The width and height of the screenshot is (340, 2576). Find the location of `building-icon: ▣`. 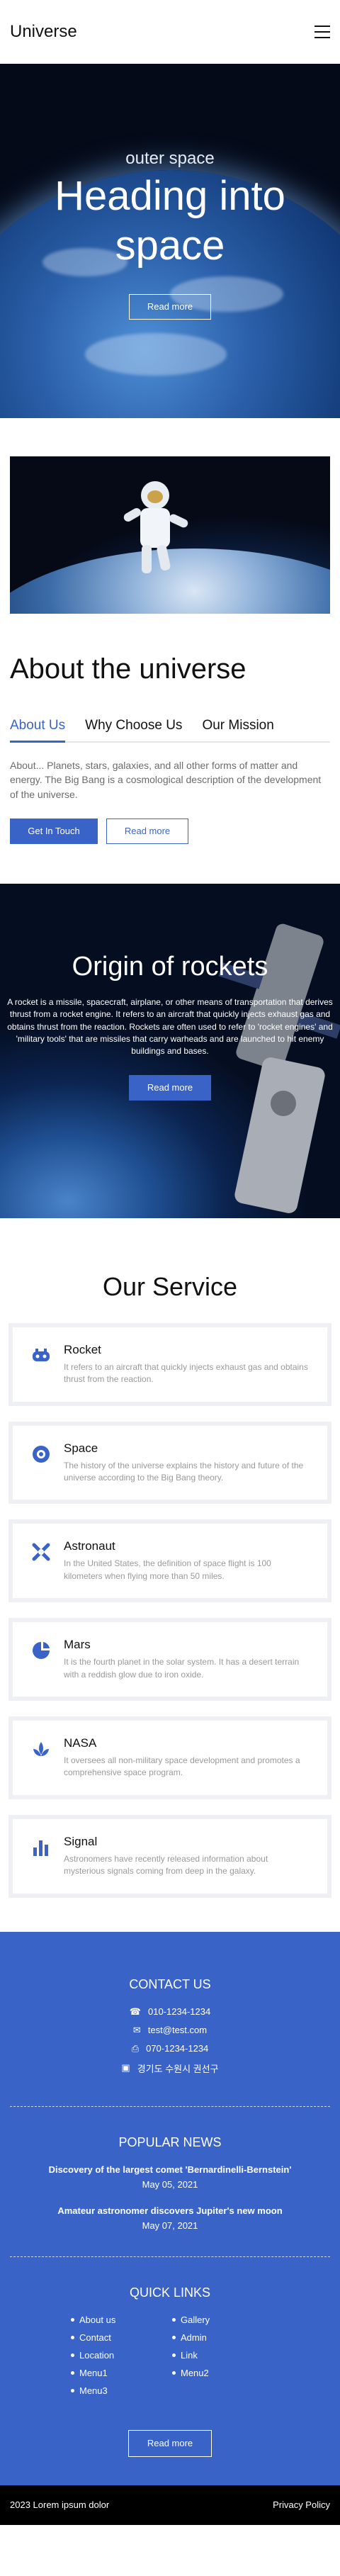

building-icon: ▣ is located at coordinates (126, 2068).